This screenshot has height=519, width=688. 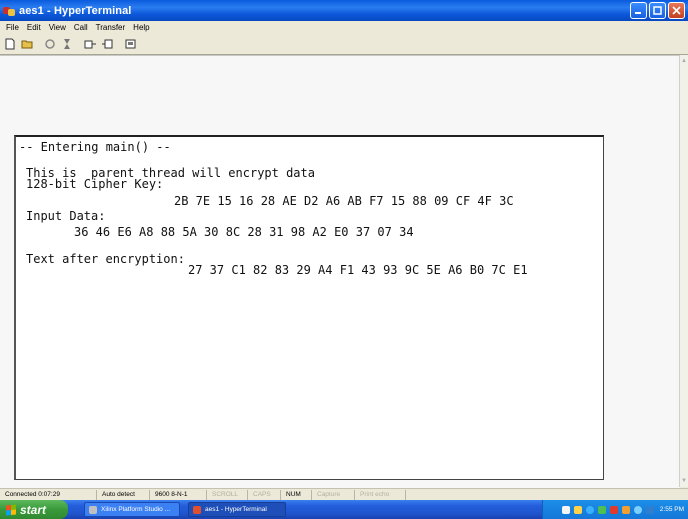 What do you see at coordinates (344, 27) in the screenshot?
I see `menu-bar: File Edit View Call Transfer Help` at bounding box center [344, 27].